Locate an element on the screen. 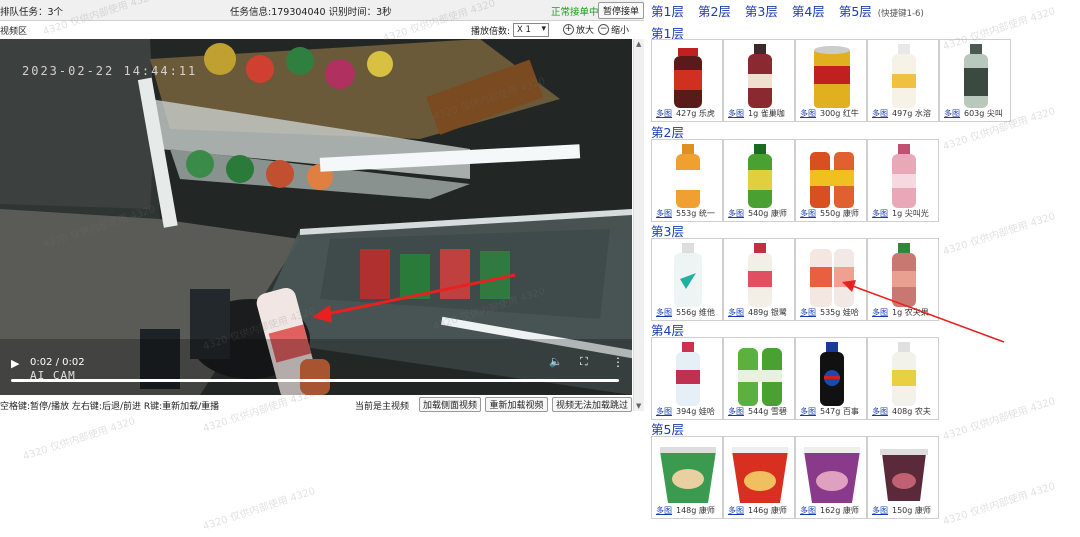  product-card: 多图 553g 统一 is located at coordinates (687, 180).